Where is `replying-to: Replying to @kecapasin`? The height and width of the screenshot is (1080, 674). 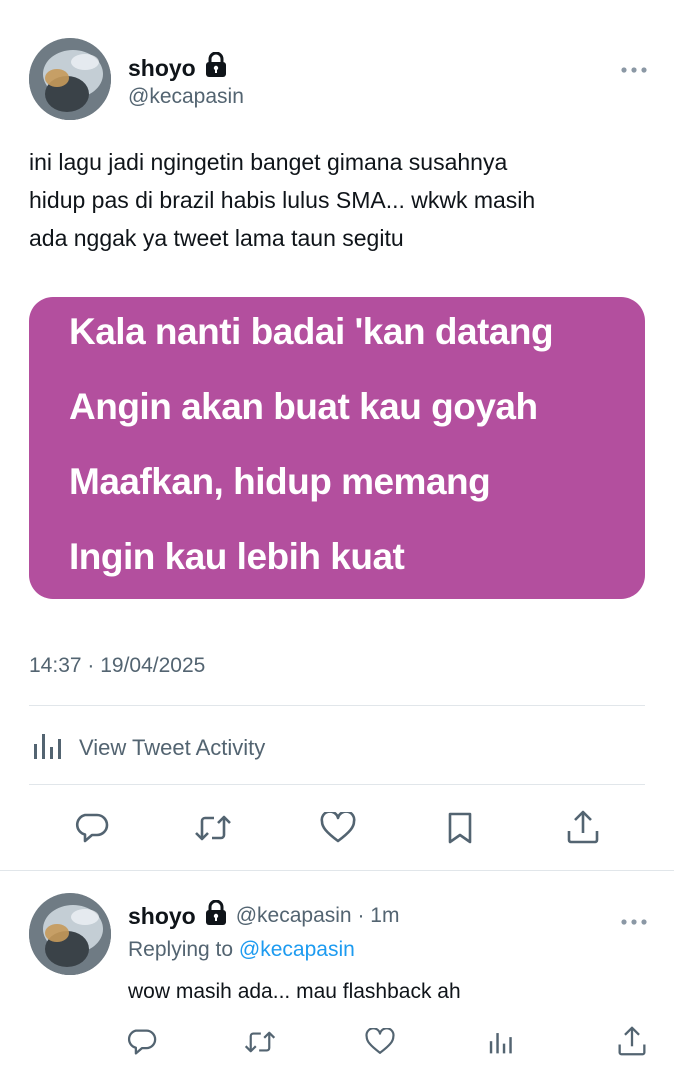 replying-to: Replying to @kecapasin is located at coordinates (241, 950).